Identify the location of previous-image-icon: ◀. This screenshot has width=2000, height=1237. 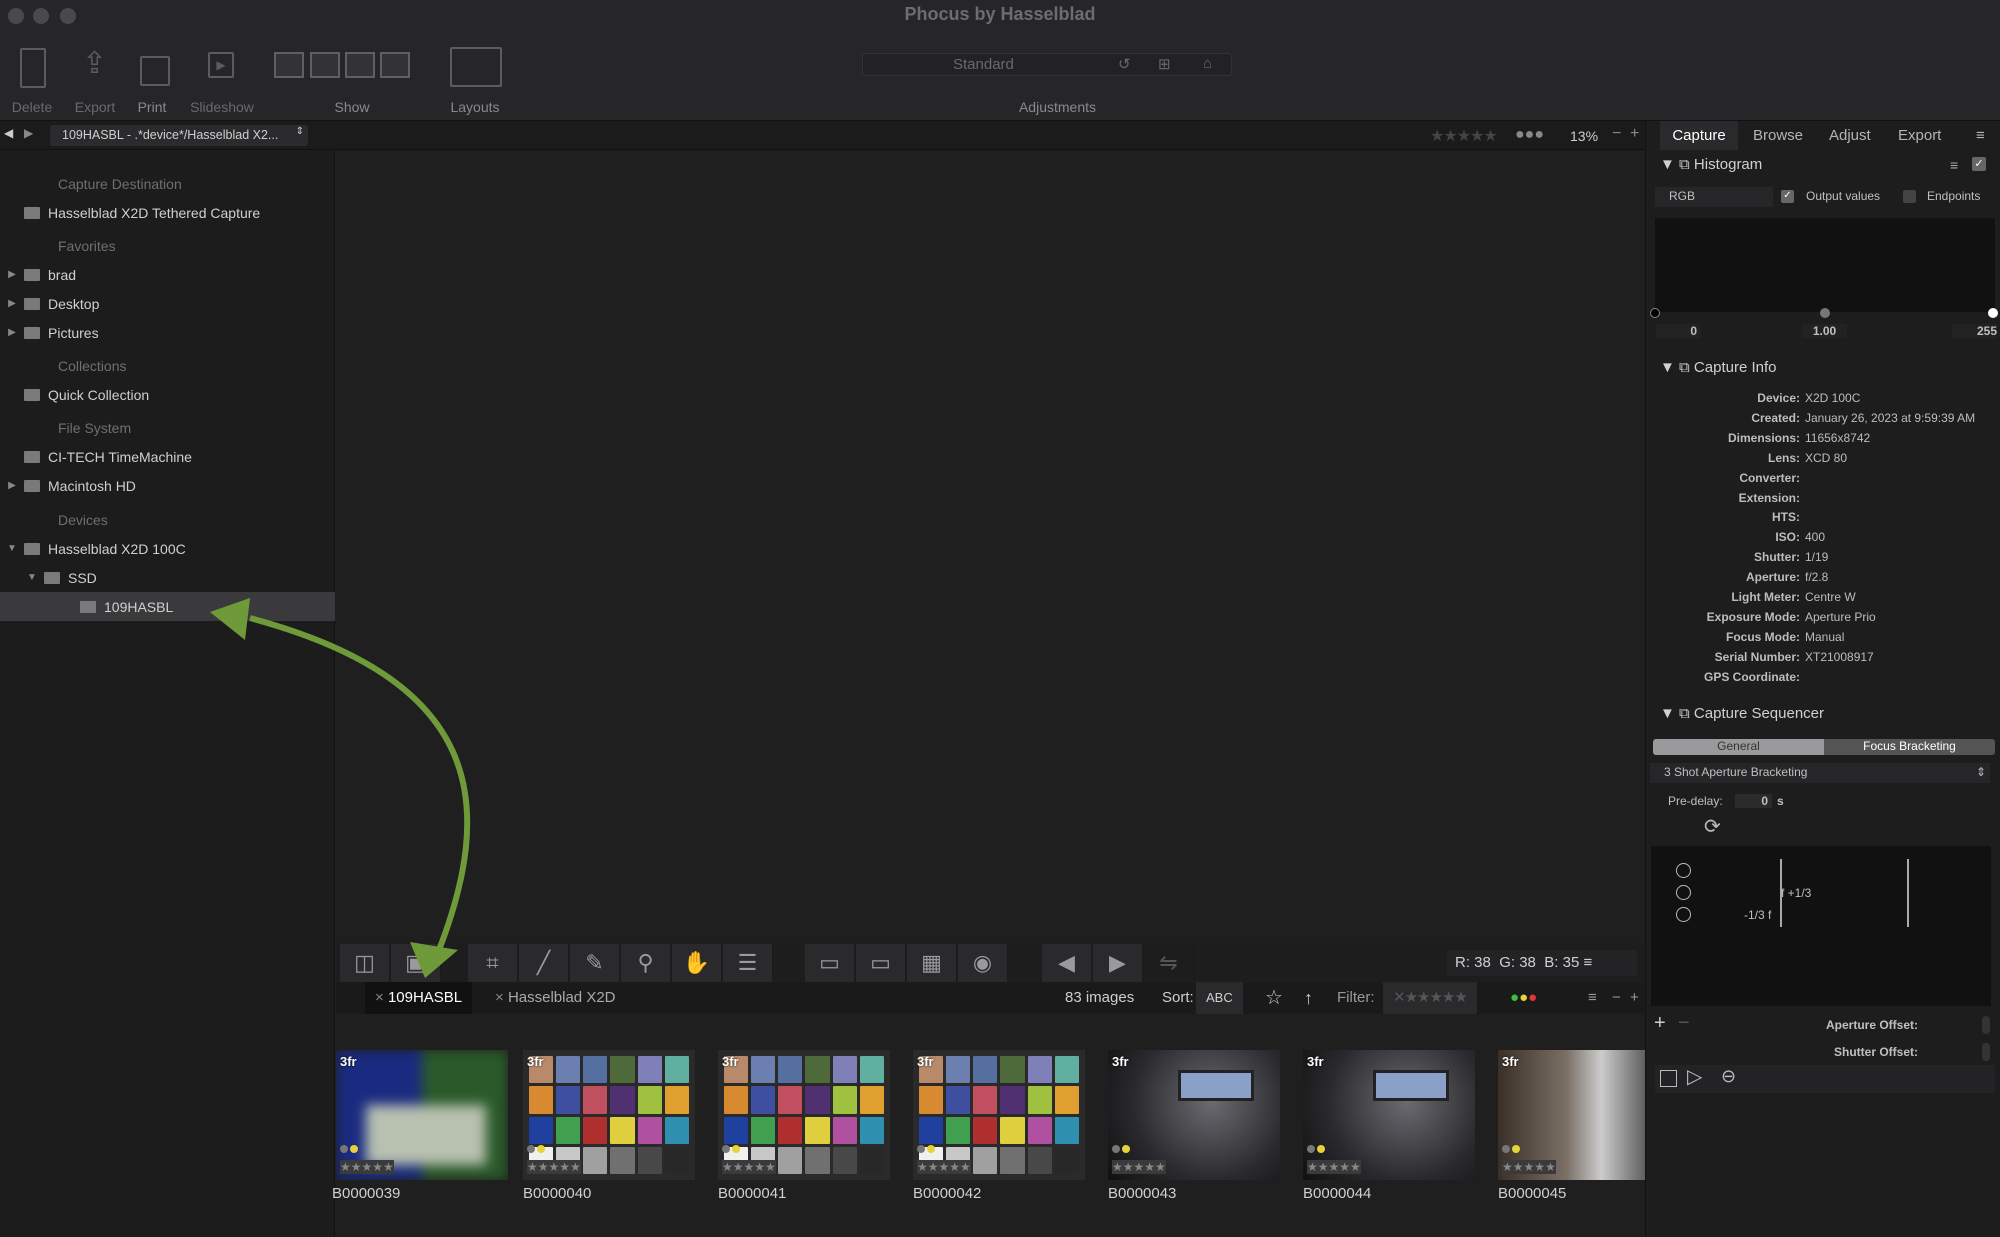
(1067, 963).